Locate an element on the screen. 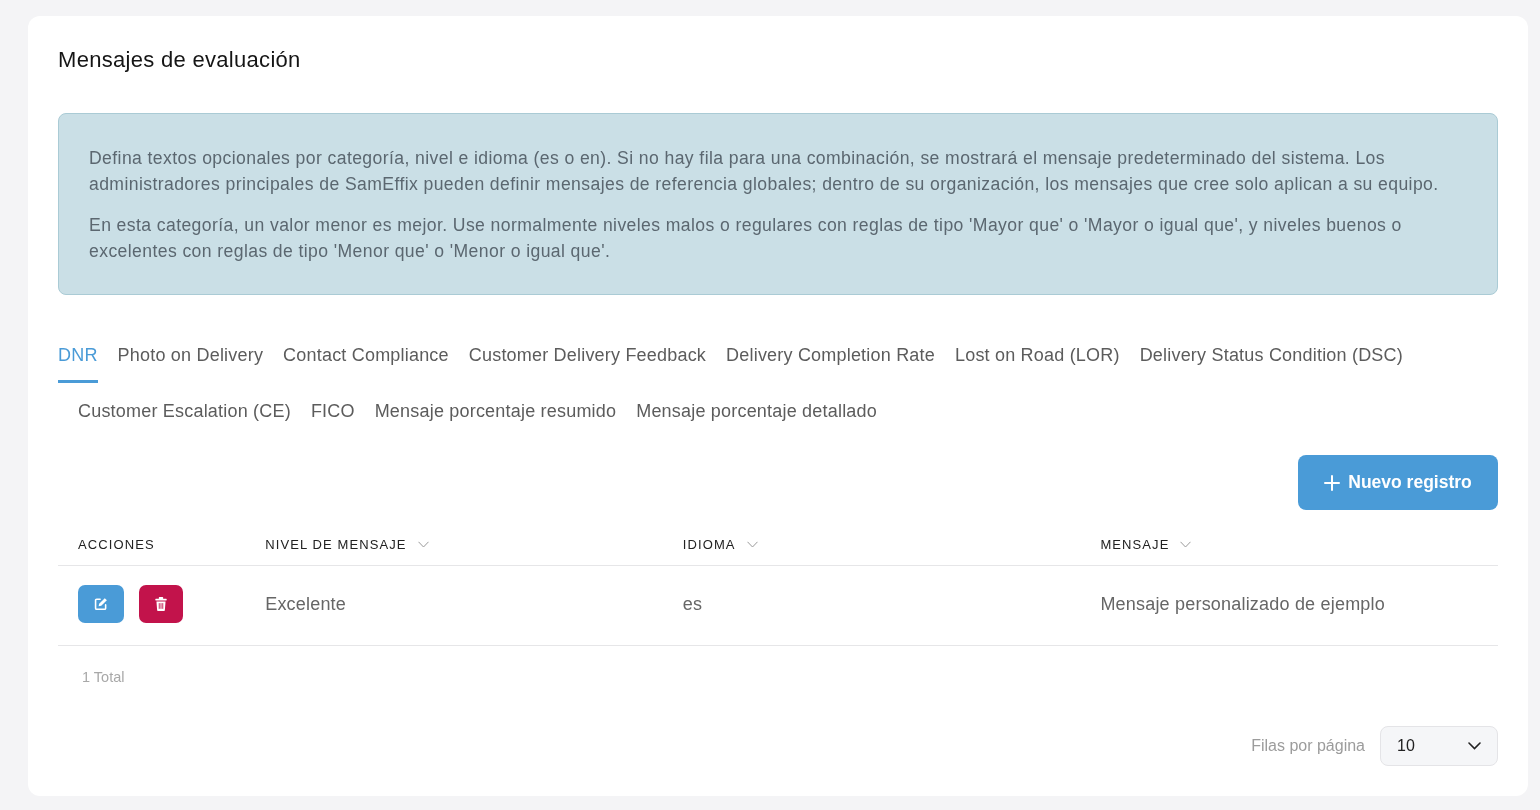 The height and width of the screenshot is (810, 1540). rows-per-page-select: 10 is located at coordinates (1439, 746).